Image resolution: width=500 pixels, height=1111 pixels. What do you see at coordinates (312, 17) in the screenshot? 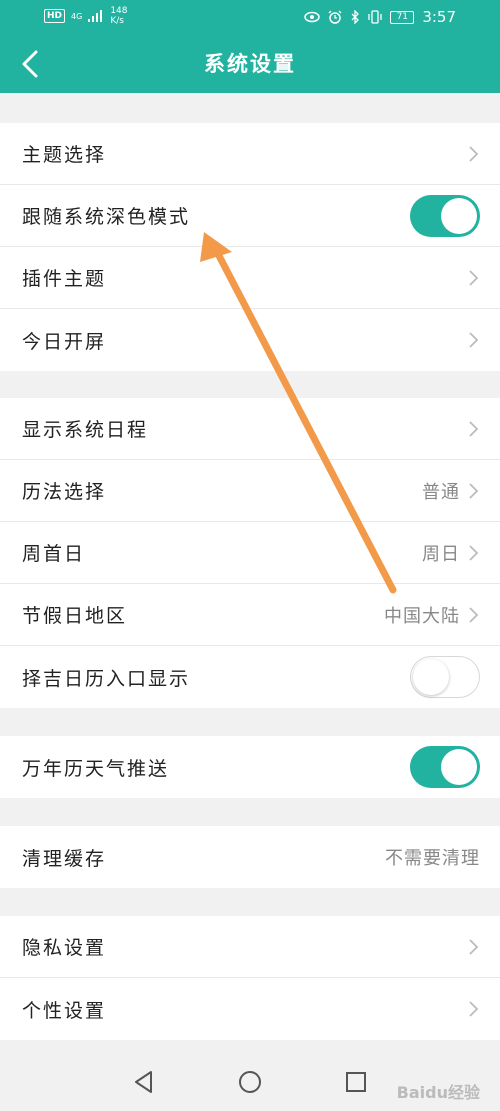
I see `eye-icon` at bounding box center [312, 17].